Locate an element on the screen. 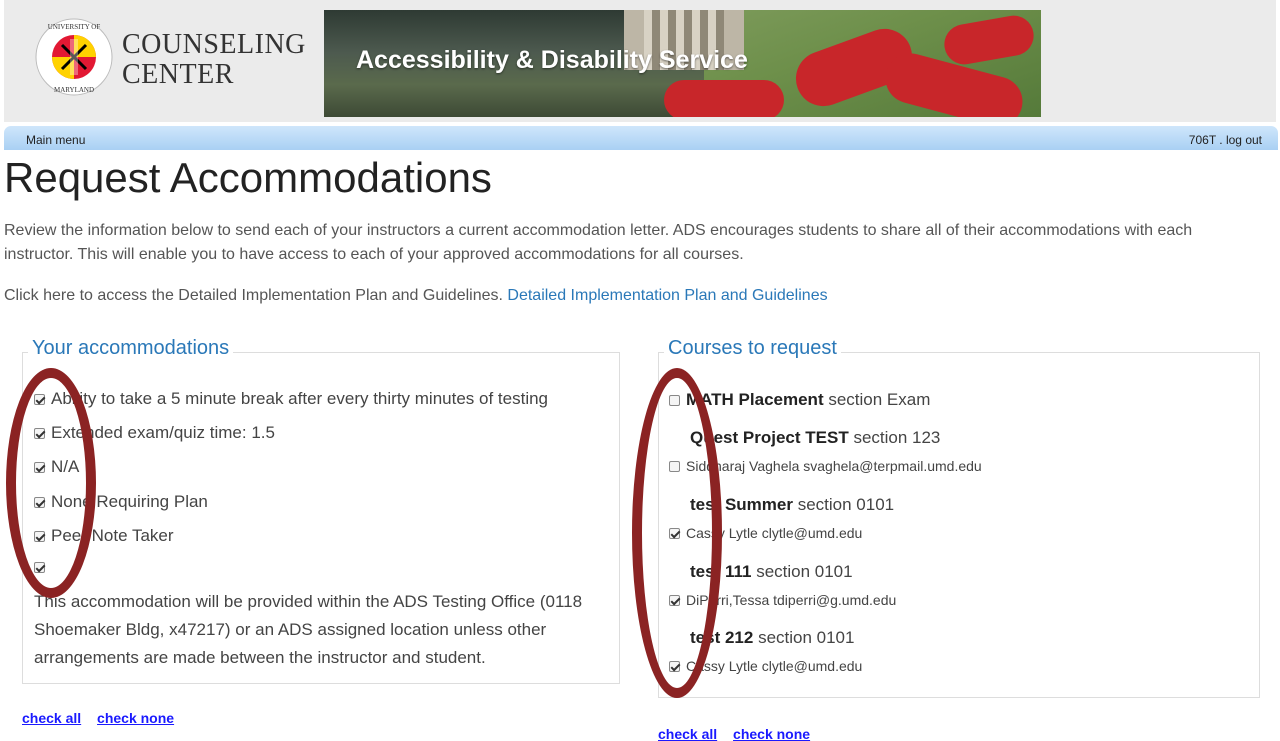 This screenshot has width=1280, height=741. banner-image: Accessibility & Disability Service is located at coordinates (682, 63).